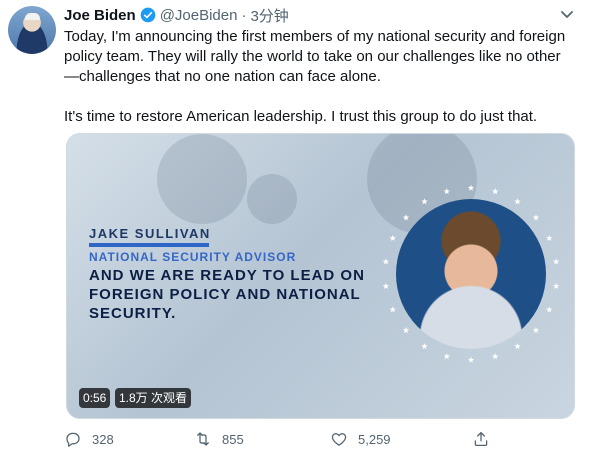 The width and height of the screenshot is (590, 459). What do you see at coordinates (203, 439) in the screenshot?
I see `retweet-icon` at bounding box center [203, 439].